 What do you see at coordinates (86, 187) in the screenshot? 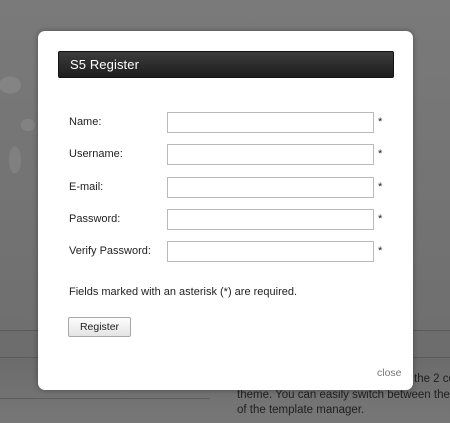
I see `email-label: E-mail:` at bounding box center [86, 187].